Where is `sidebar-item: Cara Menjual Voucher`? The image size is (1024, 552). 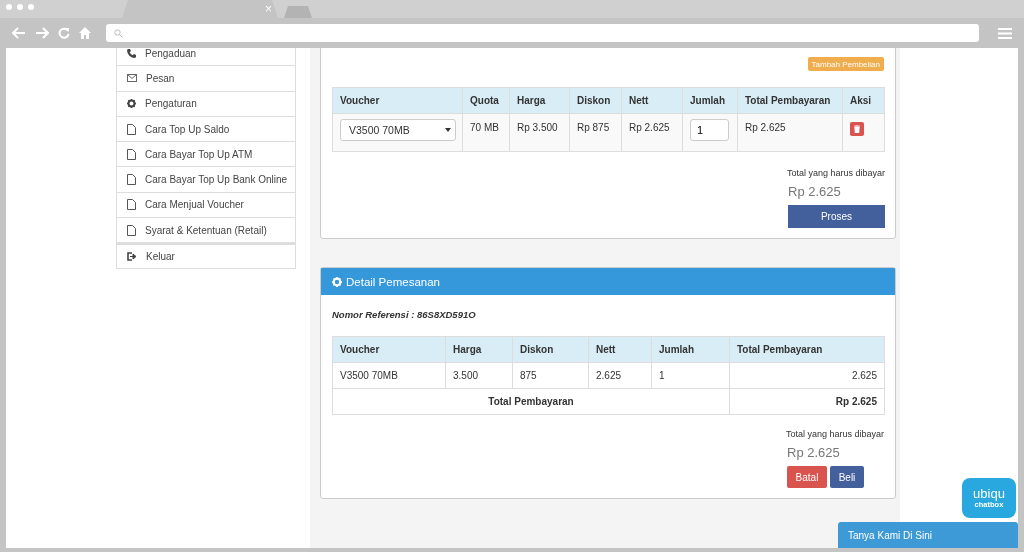 sidebar-item: Cara Menjual Voucher is located at coordinates (206, 205).